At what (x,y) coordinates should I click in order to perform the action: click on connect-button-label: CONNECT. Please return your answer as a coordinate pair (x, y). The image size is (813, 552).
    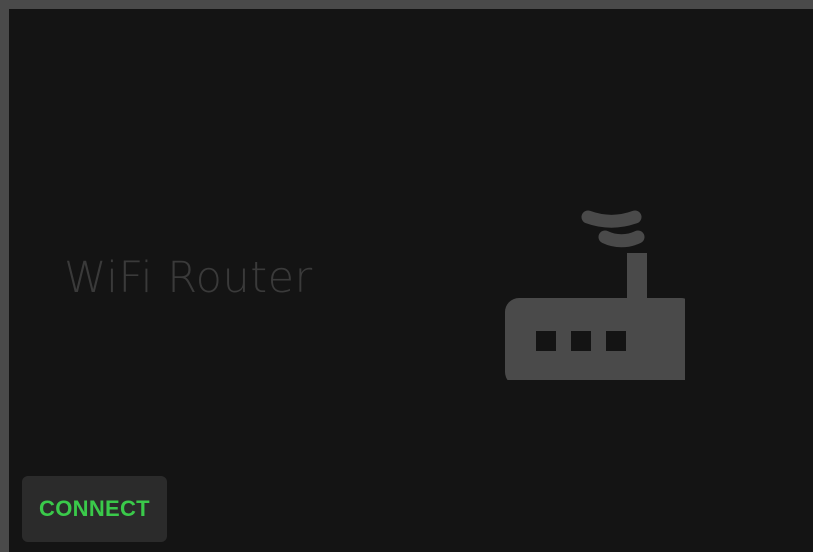
    Looking at the image, I should click on (94, 508).